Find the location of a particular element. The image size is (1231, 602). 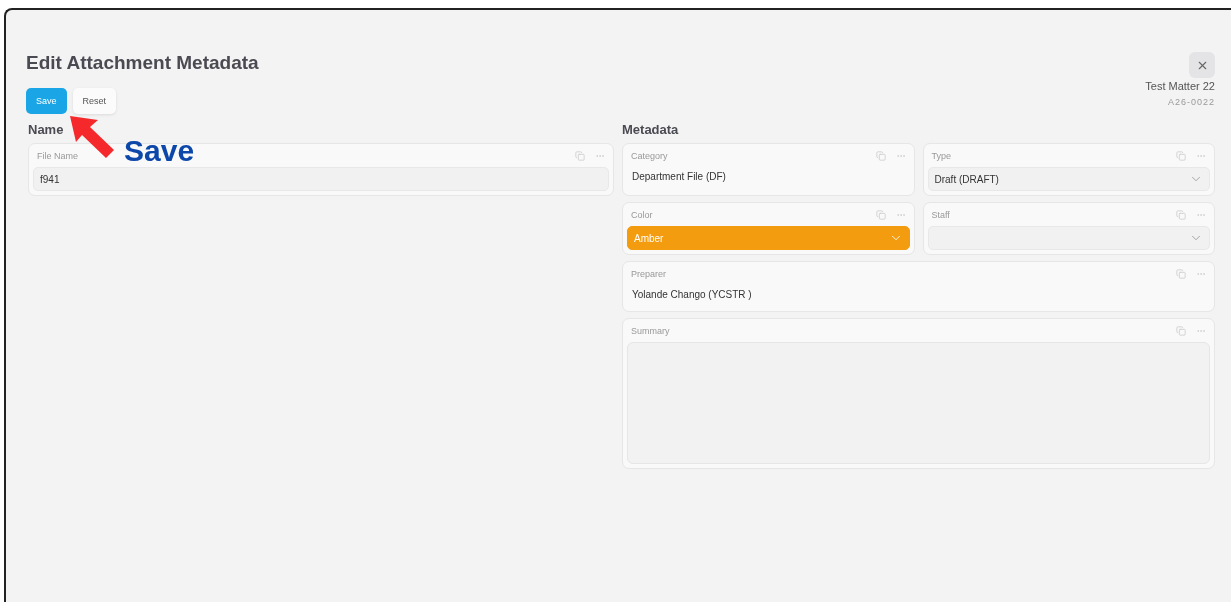

field-label: Color is located at coordinates (642, 215).